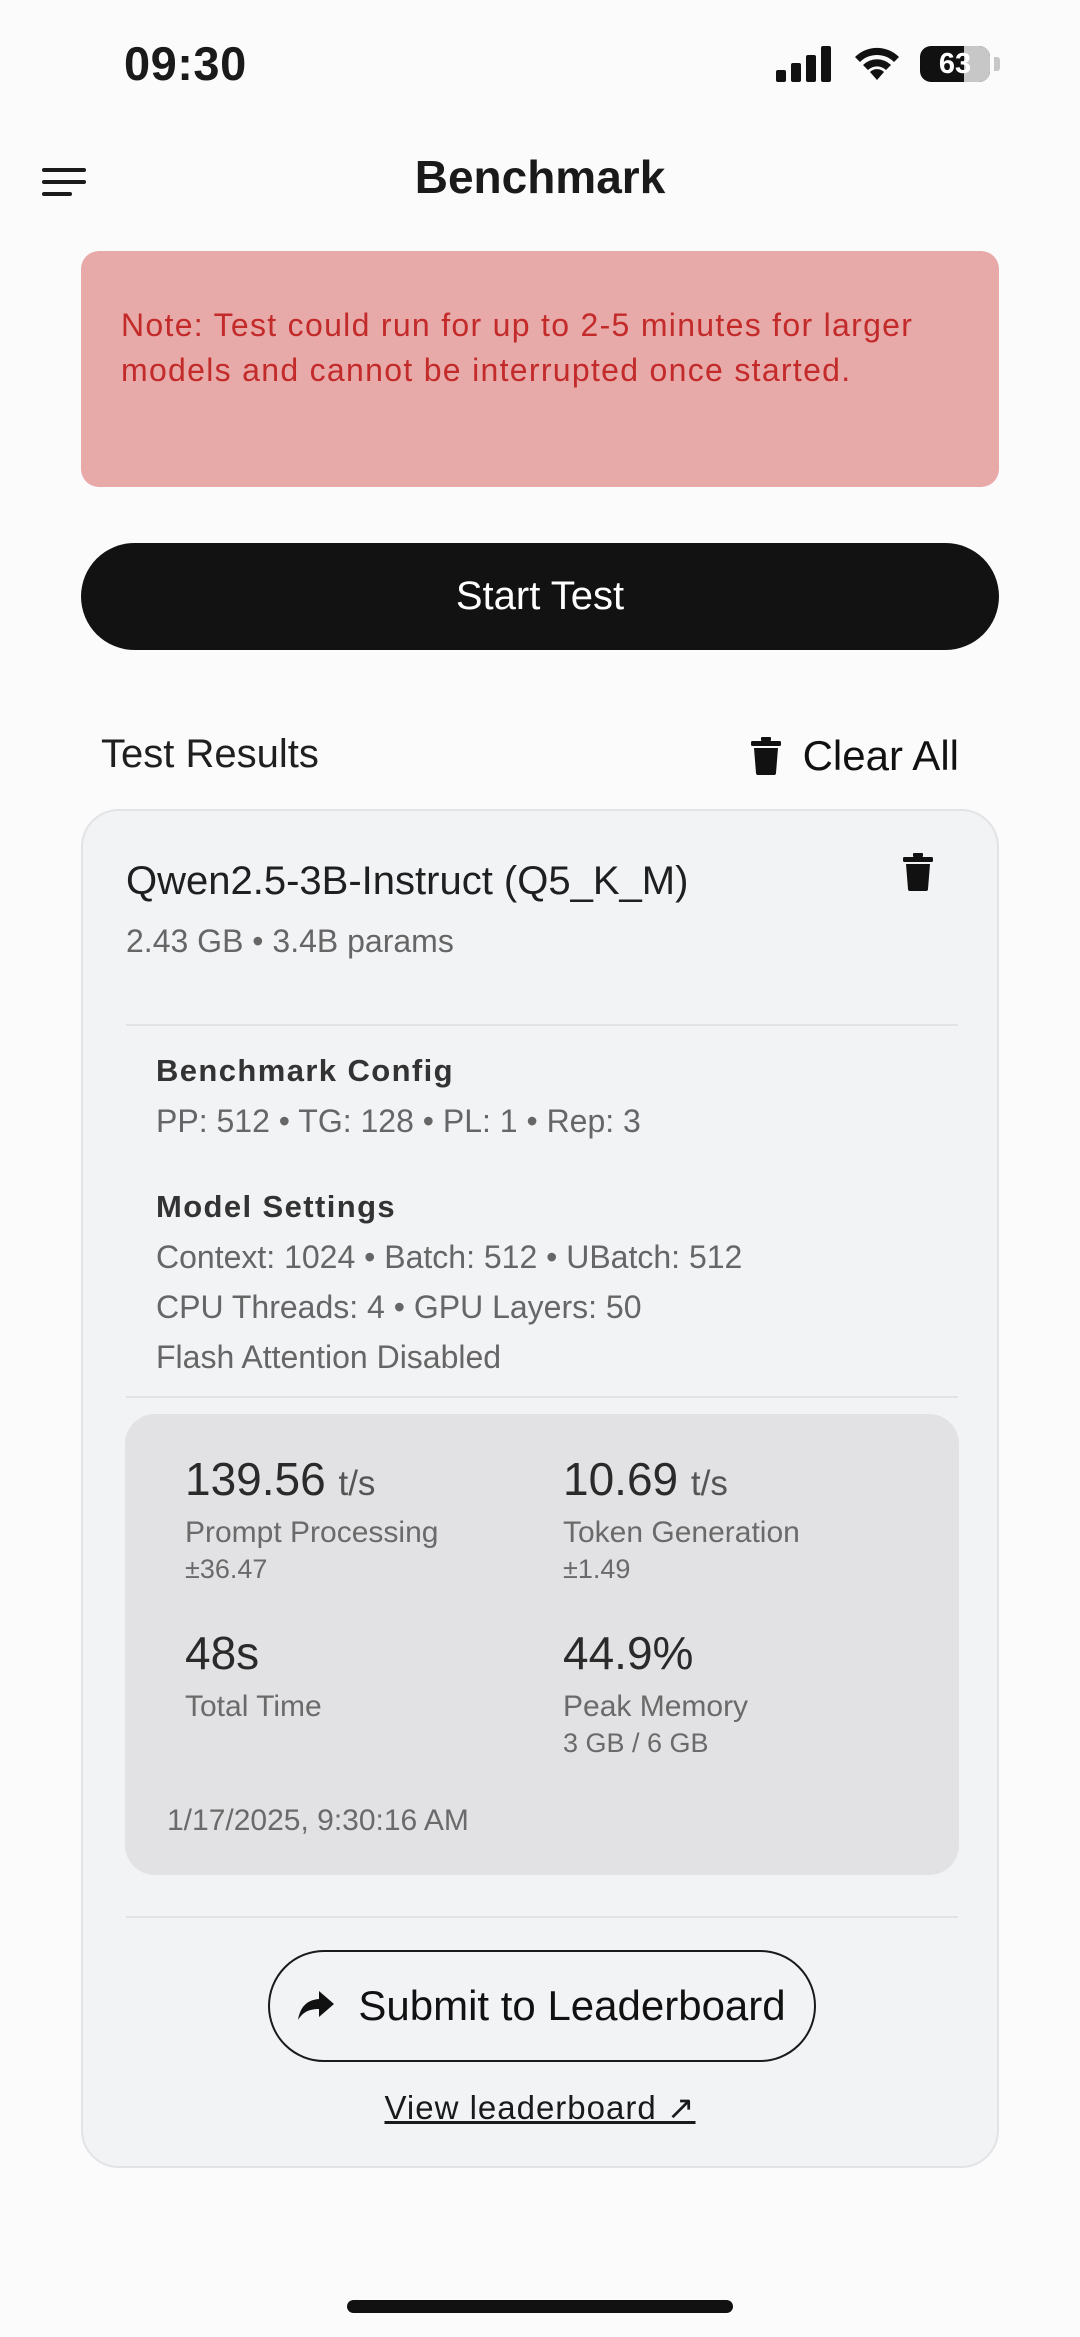 The image size is (1080, 2337). What do you see at coordinates (681, 1532) in the screenshot?
I see `token-generation-label: Token Generation` at bounding box center [681, 1532].